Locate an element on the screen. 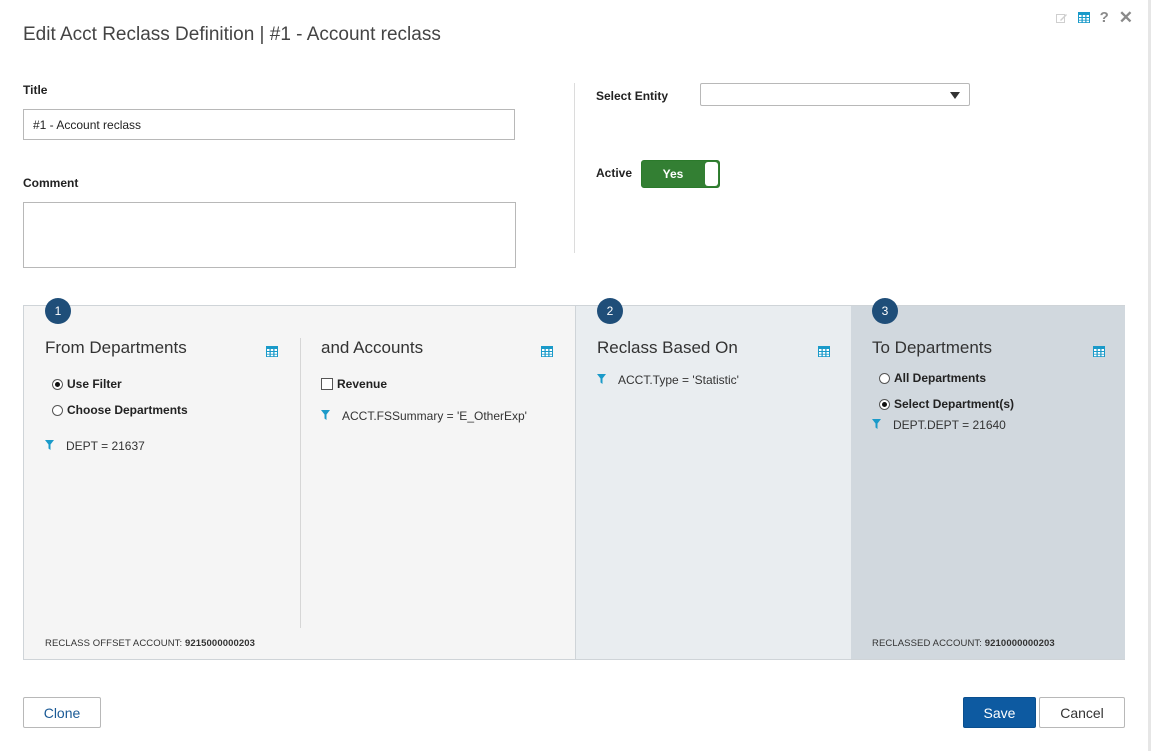 The height and width of the screenshot is (751, 1151). from-filter-text: DEPT = 21637 is located at coordinates (105, 446).